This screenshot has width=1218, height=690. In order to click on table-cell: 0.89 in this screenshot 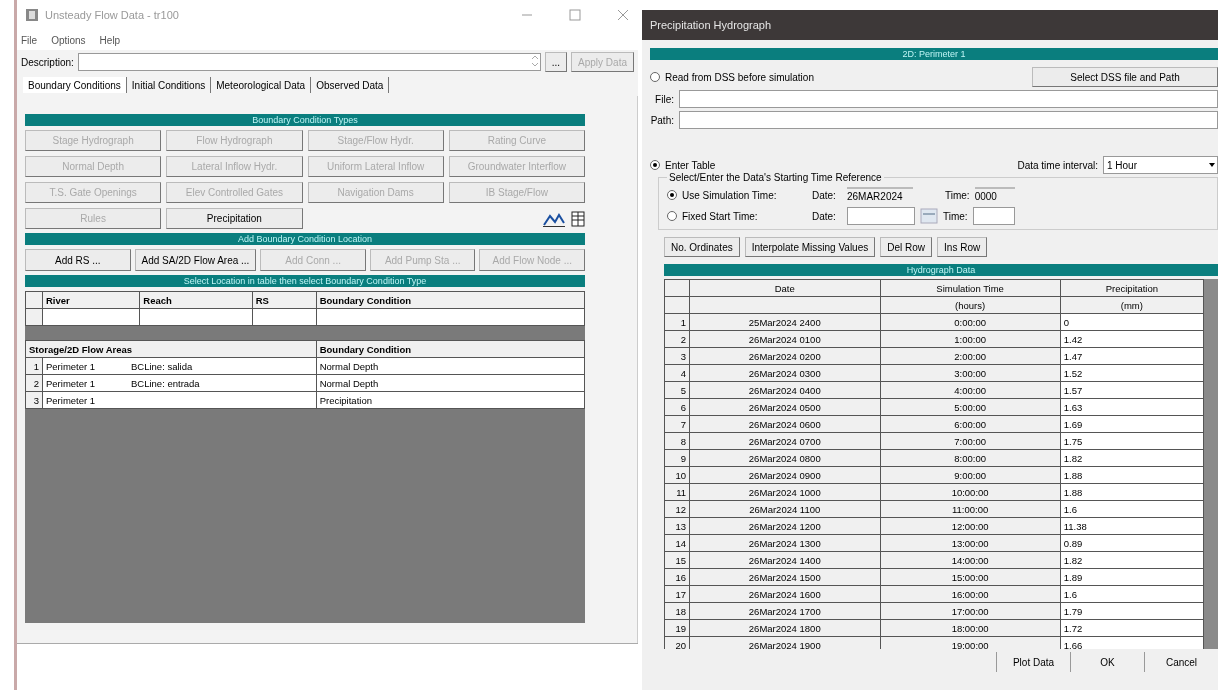, I will do `click(1132, 543)`.